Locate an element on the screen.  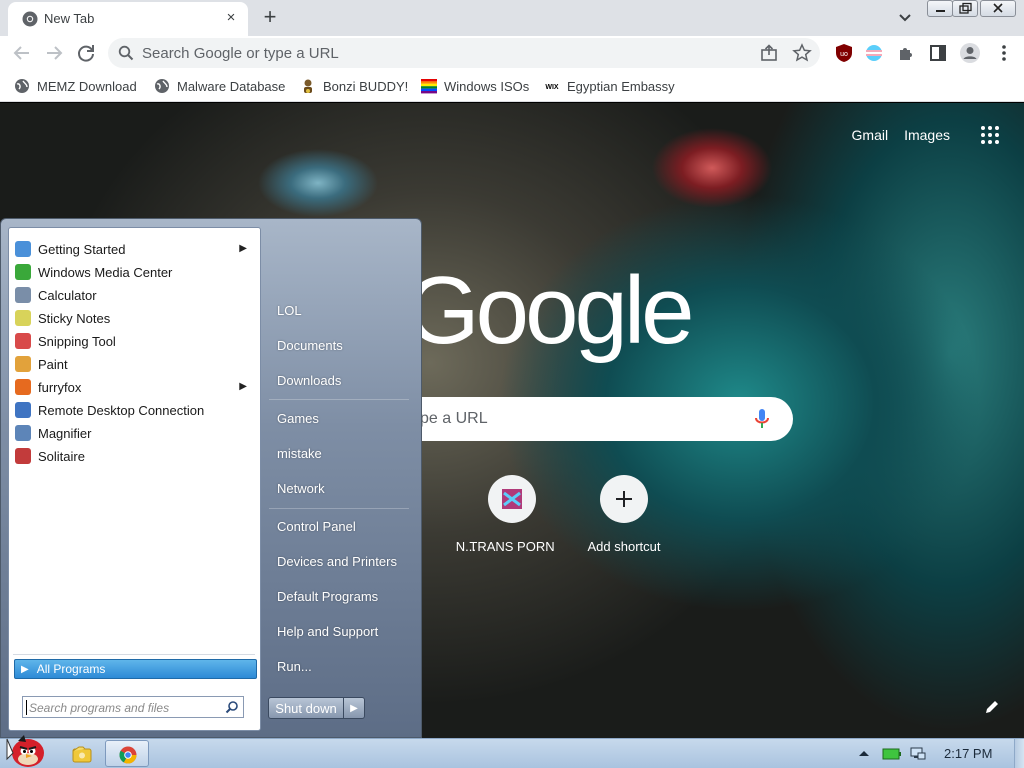
bookmark-label: MEMZ Download is located at coordinates (87, 86).